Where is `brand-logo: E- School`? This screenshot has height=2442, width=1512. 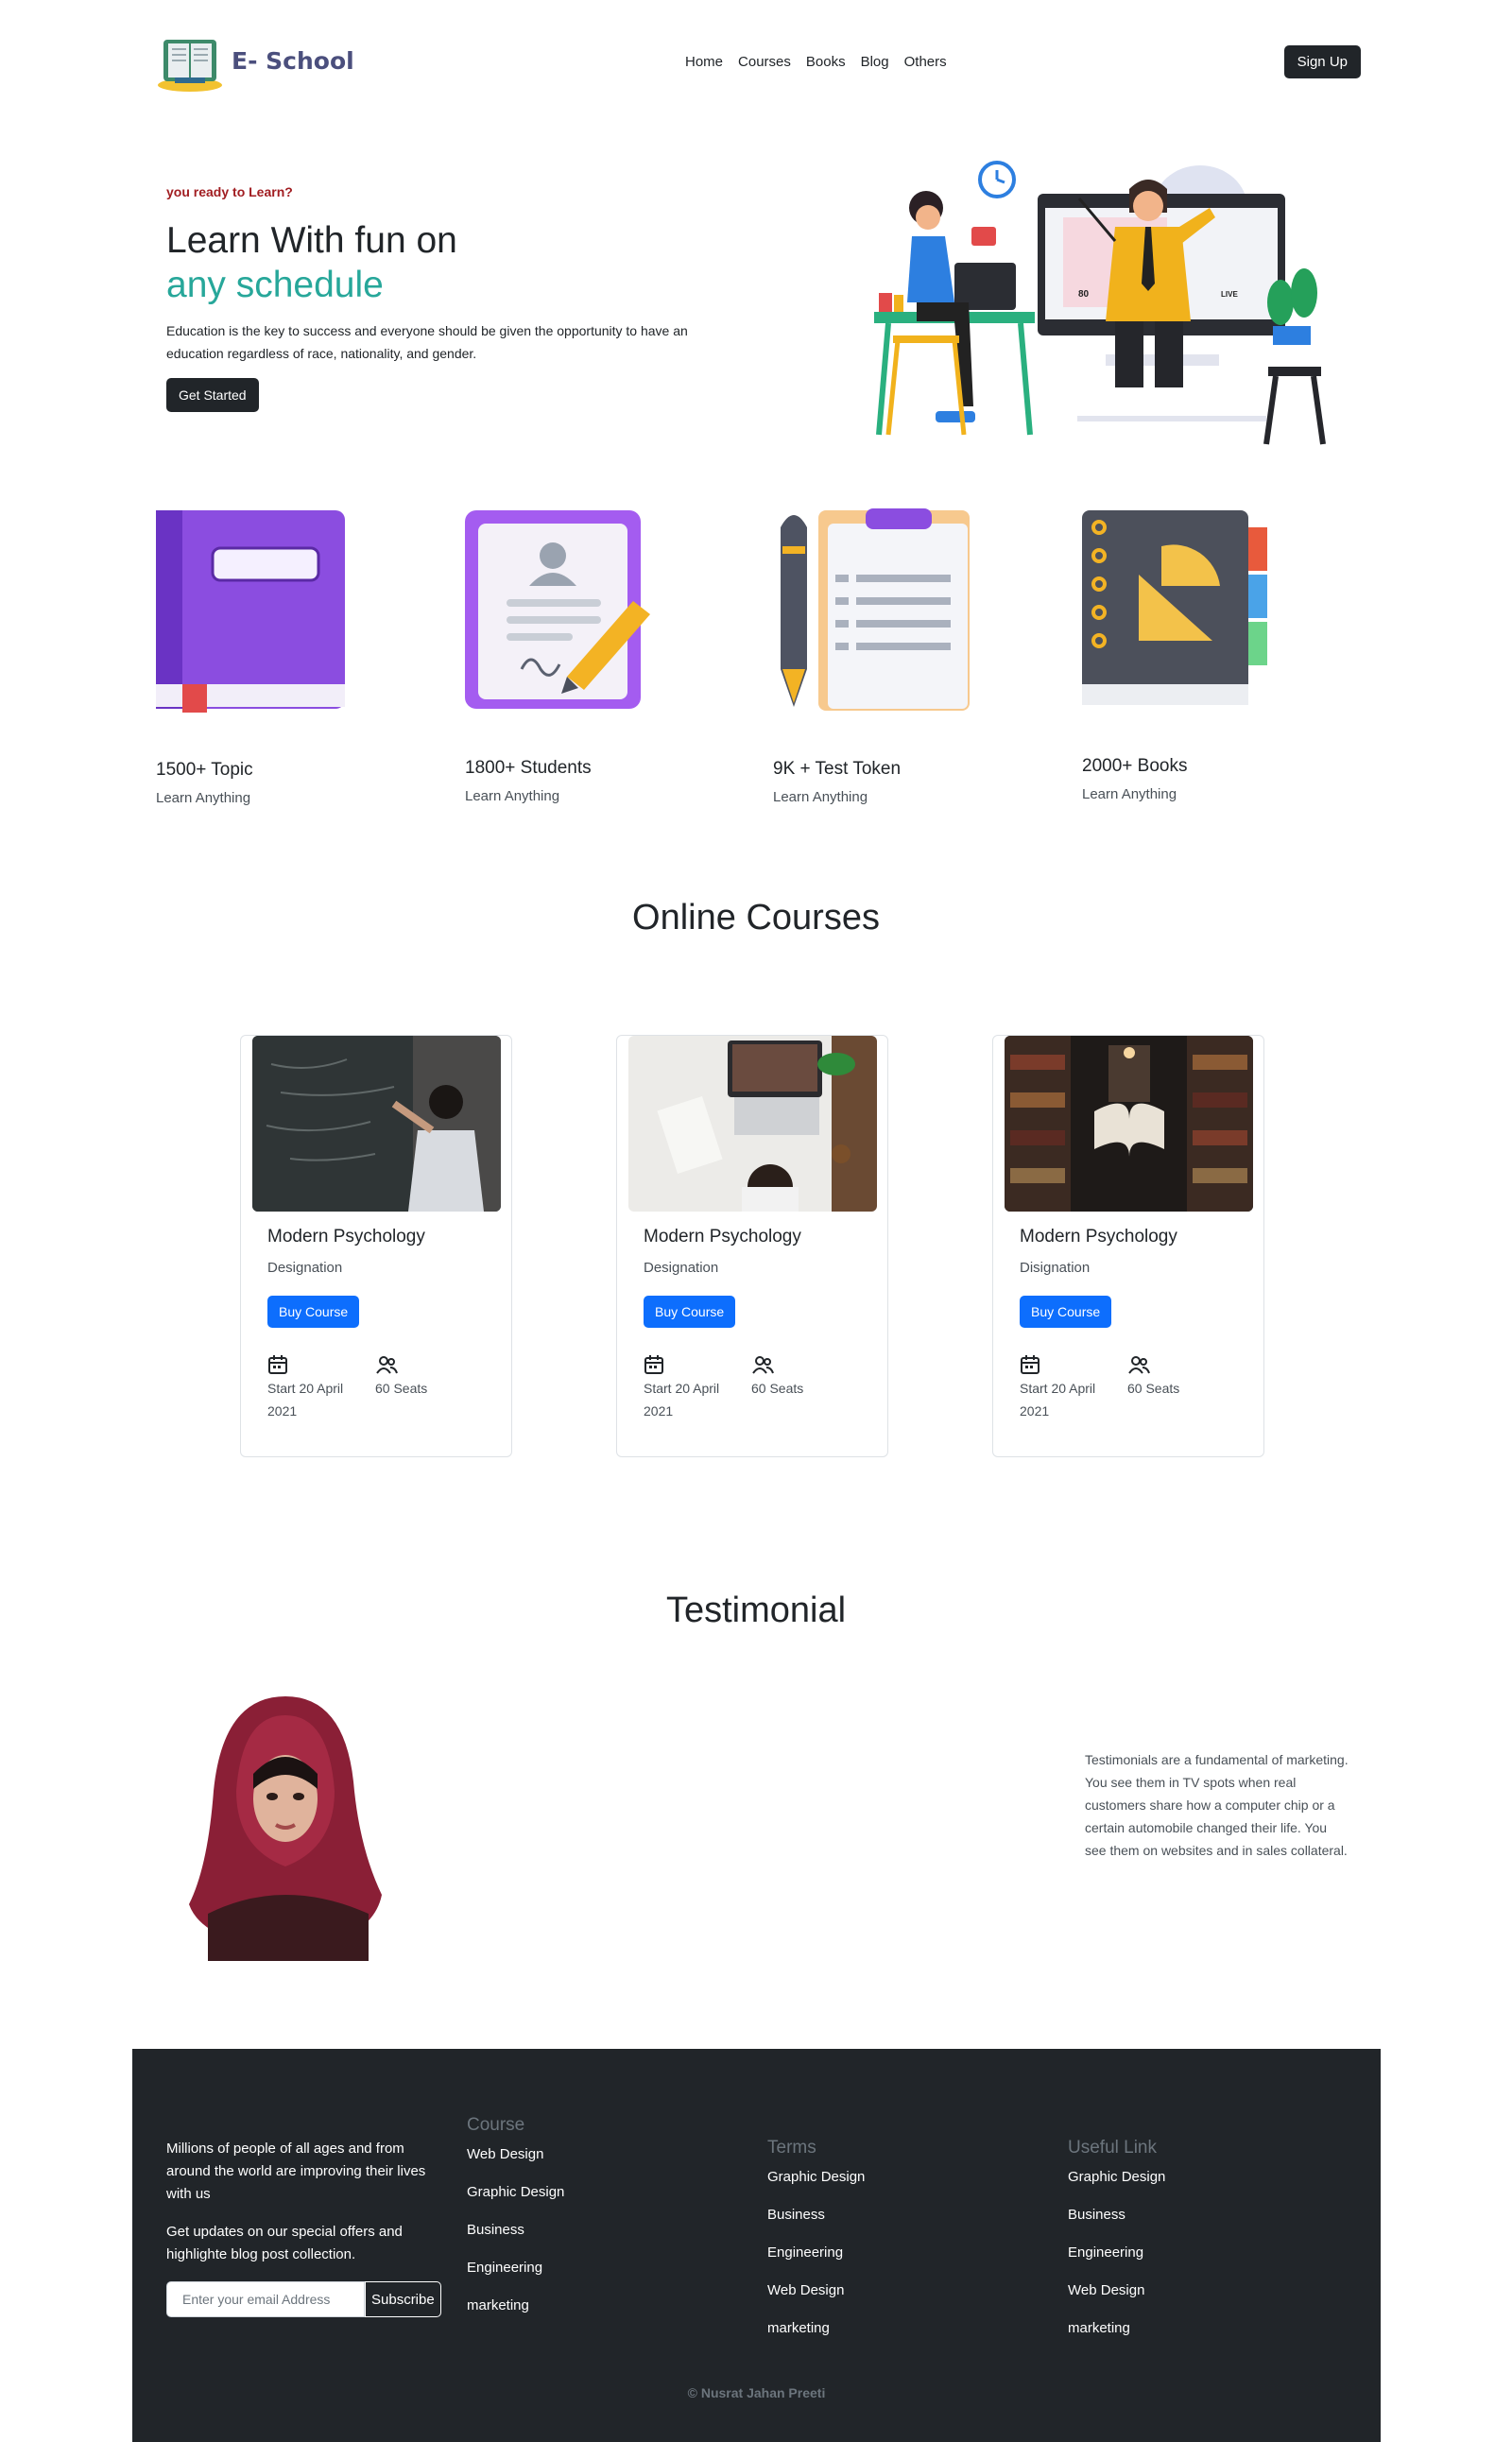 brand-logo: E- School is located at coordinates (255, 63).